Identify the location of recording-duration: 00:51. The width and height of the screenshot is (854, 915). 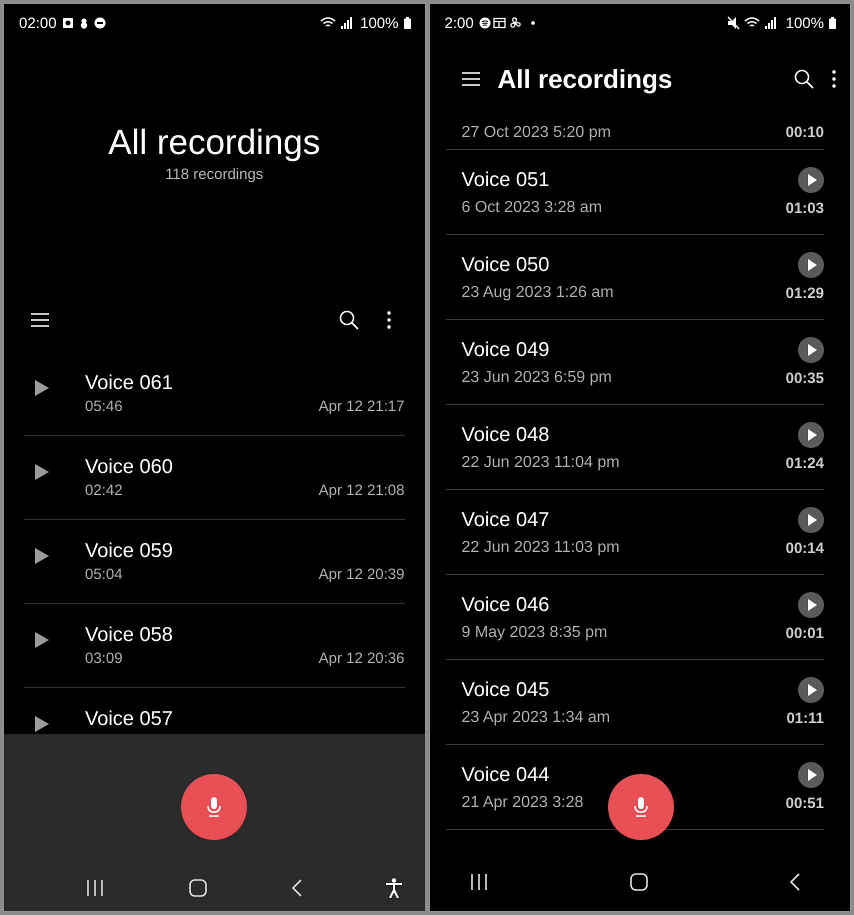
(805, 803).